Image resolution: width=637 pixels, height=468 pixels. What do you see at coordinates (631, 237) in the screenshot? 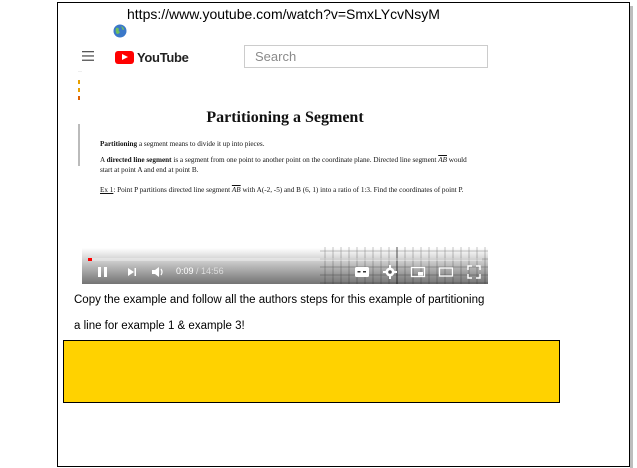
I see `slide-shadow` at bounding box center [631, 237].